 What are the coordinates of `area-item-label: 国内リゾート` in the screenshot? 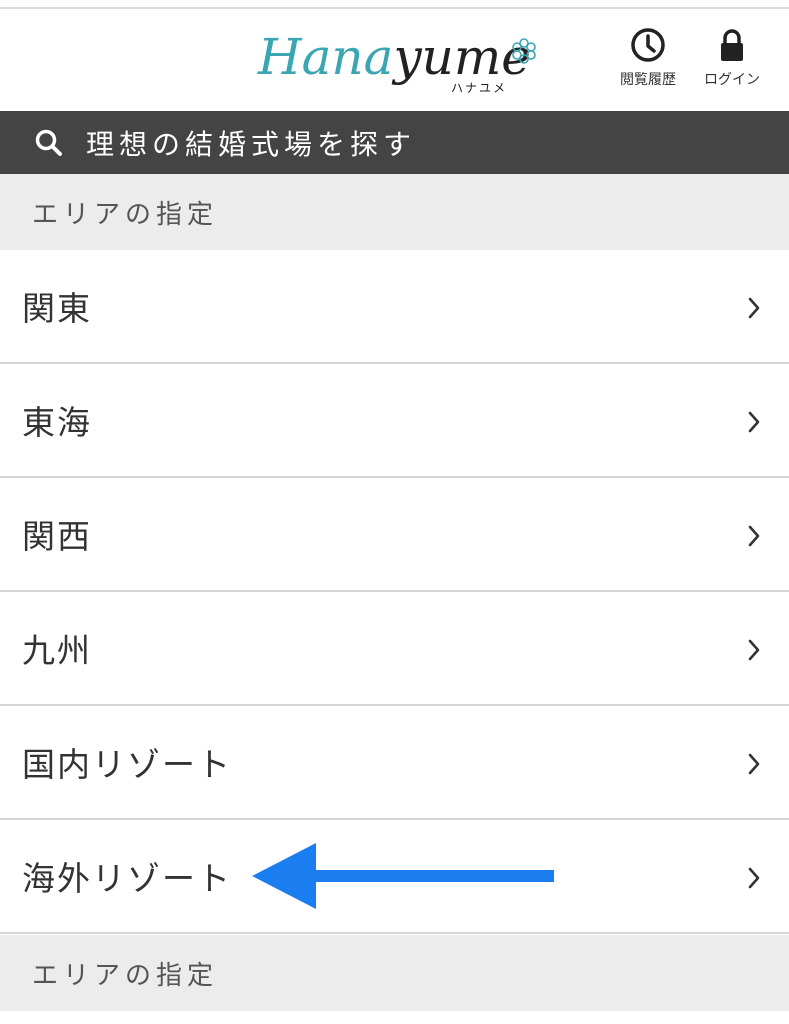 It's located at (127, 764).